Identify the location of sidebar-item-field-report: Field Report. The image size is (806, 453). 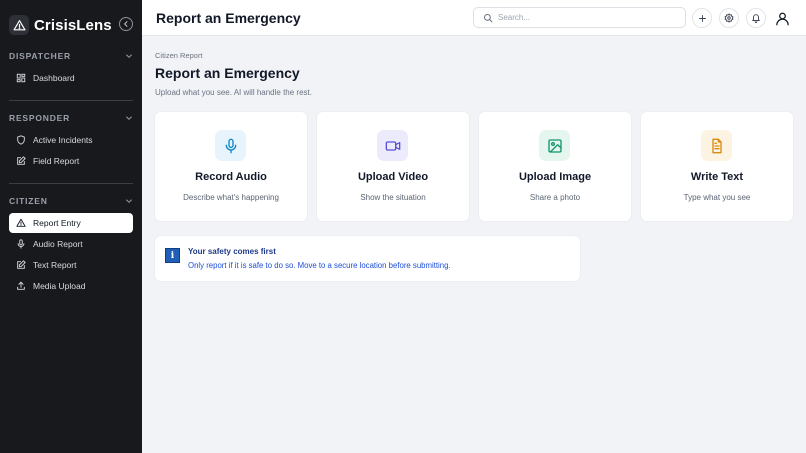
(71, 161).